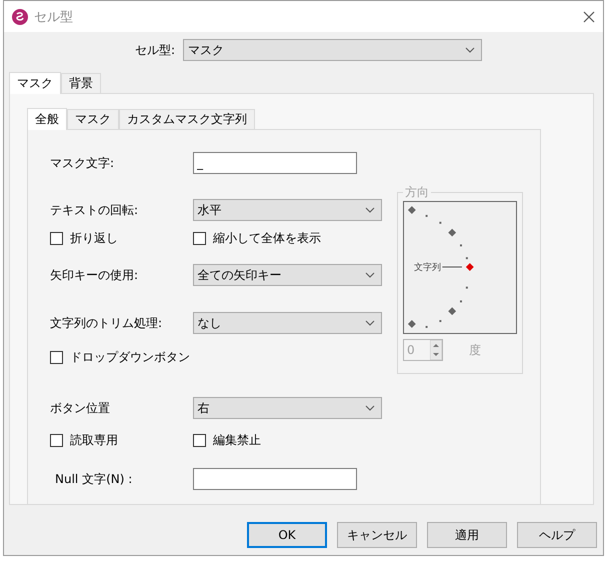 The image size is (608, 563). Describe the element at coordinates (287, 275) in the screenshot. I see `dropdown: 全ての矢印キー` at that location.